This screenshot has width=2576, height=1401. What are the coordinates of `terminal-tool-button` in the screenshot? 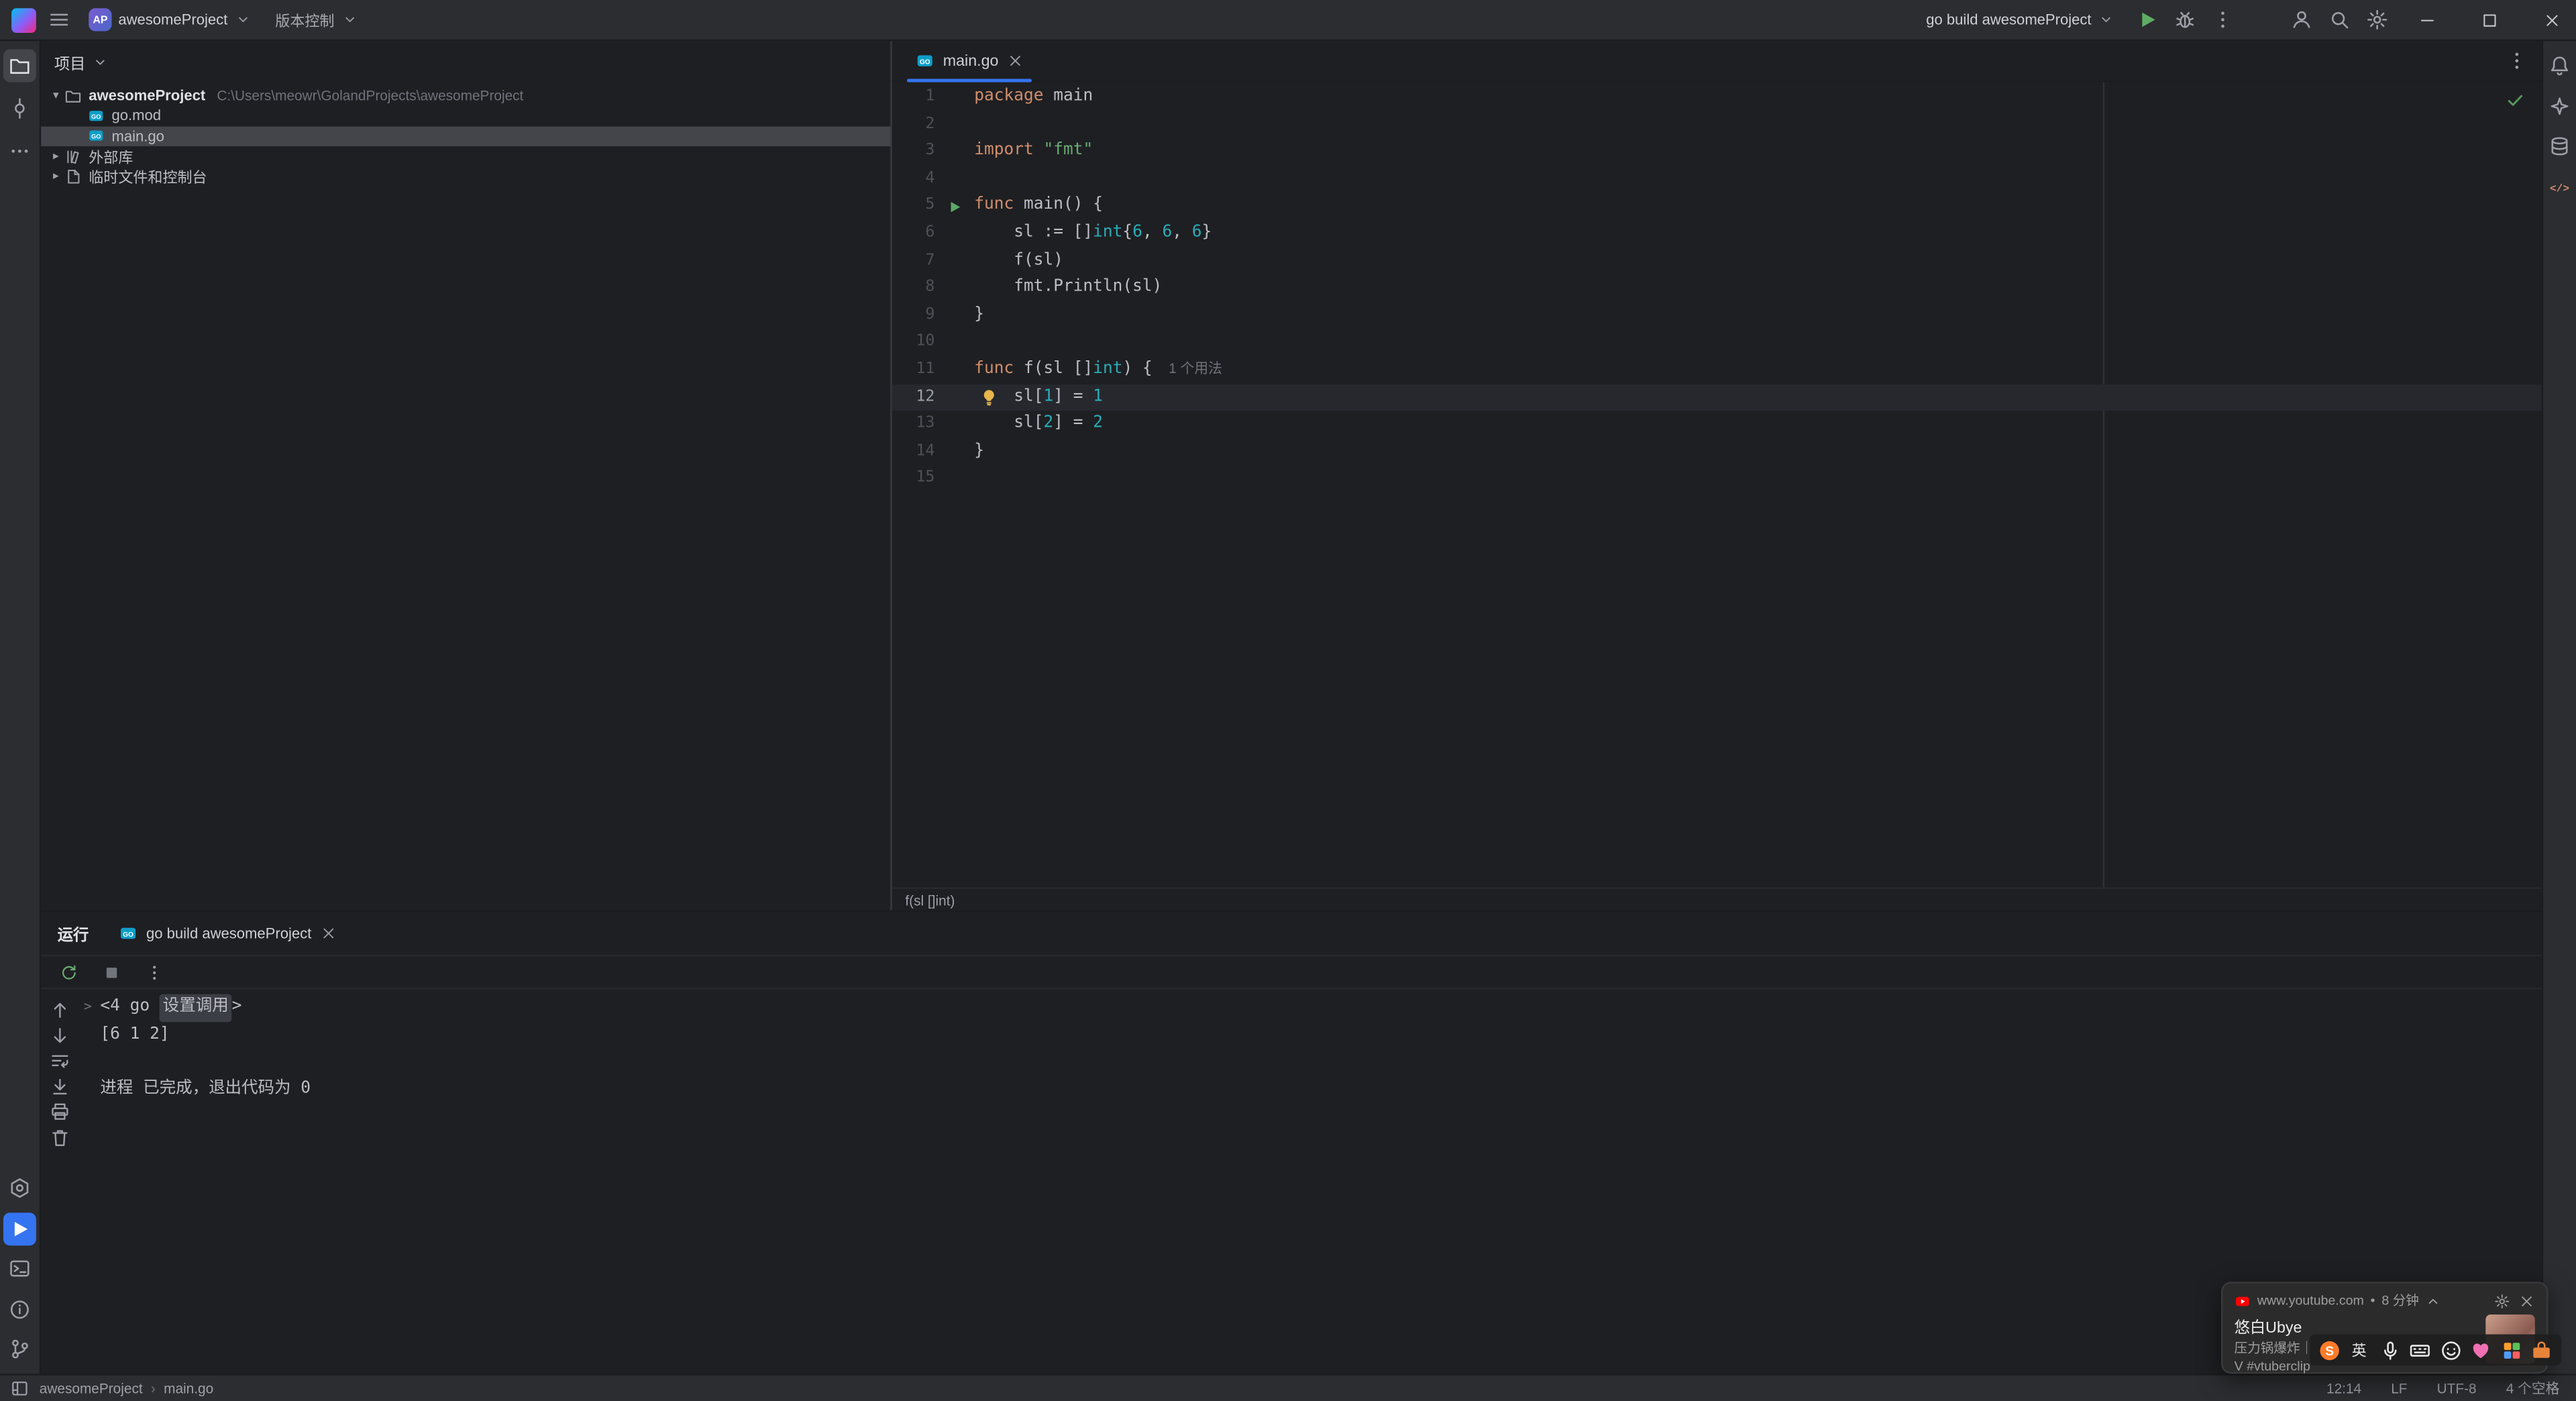 It's located at (19, 1268).